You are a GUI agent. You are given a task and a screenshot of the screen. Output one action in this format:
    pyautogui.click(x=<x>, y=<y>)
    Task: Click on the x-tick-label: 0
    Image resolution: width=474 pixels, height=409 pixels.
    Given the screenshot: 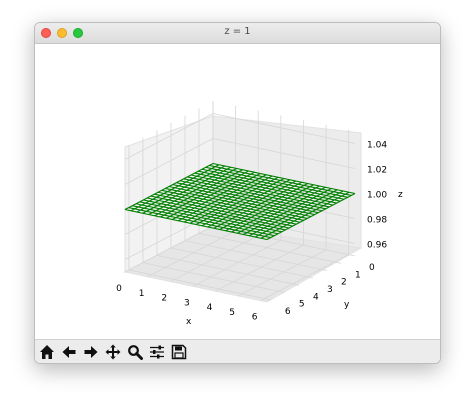 What is the action you would take?
    pyautogui.click(x=119, y=289)
    